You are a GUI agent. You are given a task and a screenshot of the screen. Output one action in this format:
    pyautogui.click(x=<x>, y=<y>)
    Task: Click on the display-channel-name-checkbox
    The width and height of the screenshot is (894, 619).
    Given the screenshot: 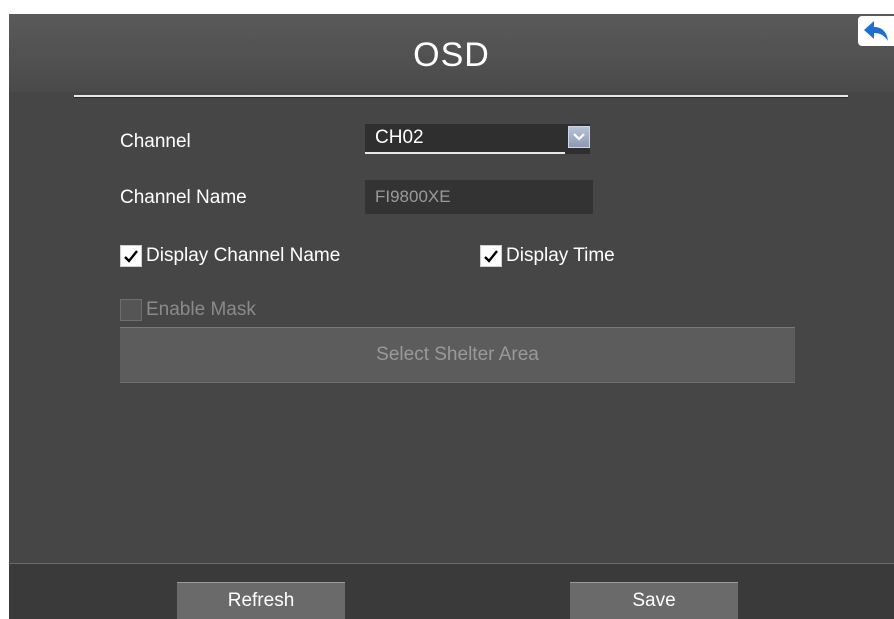 What is the action you would take?
    pyautogui.click(x=131, y=256)
    